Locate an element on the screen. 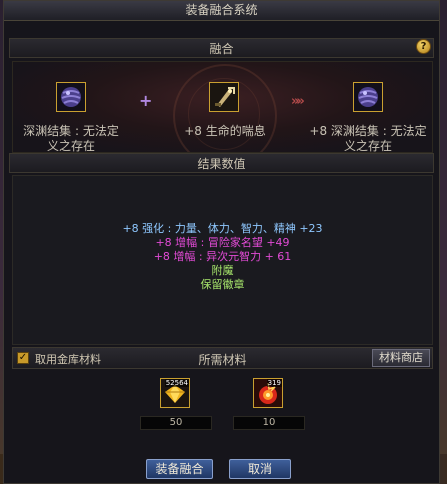  material-item-gold-crystal: 52564 is located at coordinates (175, 393).